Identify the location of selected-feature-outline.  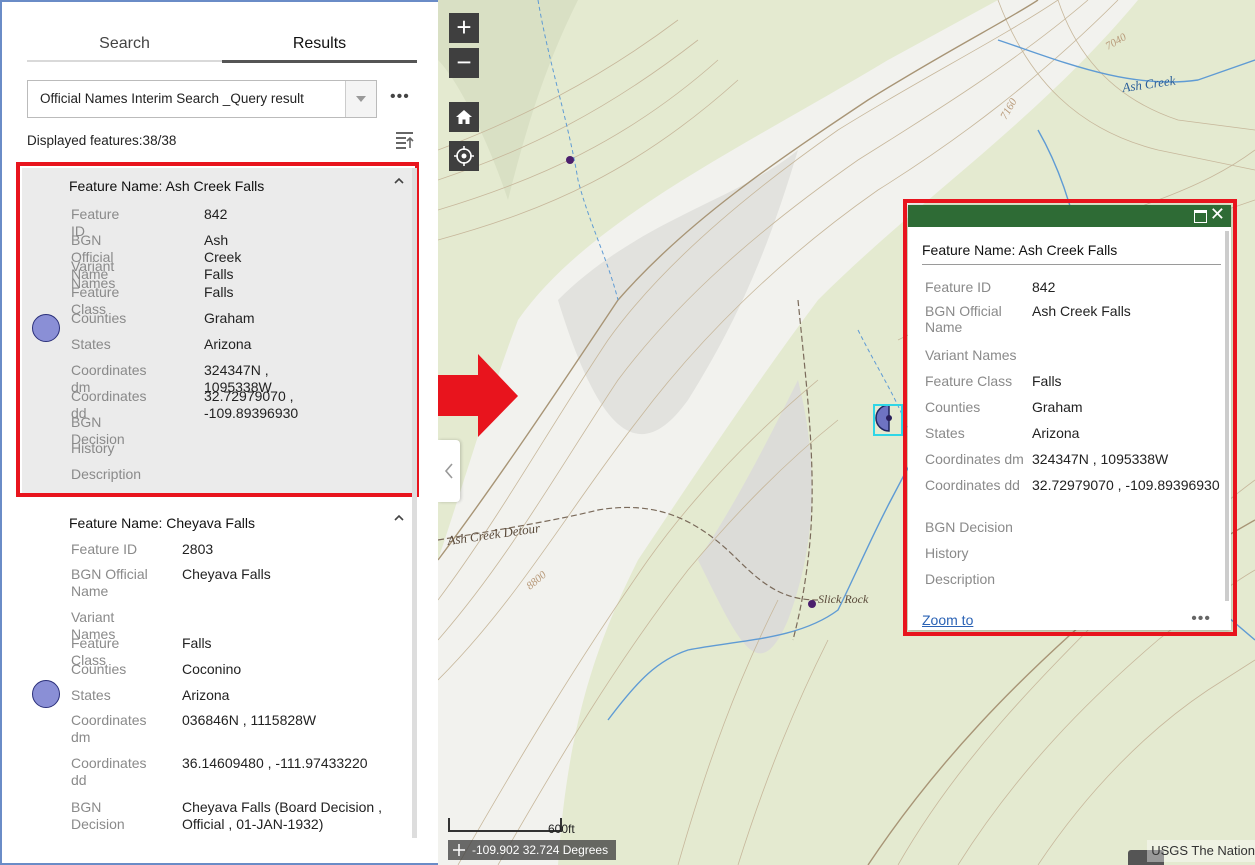
(888, 420).